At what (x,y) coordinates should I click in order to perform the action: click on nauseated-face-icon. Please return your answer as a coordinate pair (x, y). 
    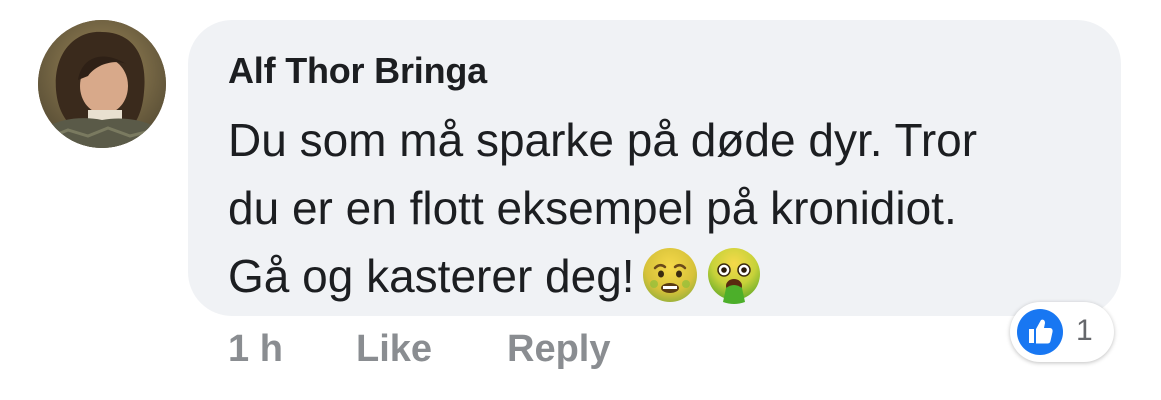
    Looking at the image, I should click on (670, 275).